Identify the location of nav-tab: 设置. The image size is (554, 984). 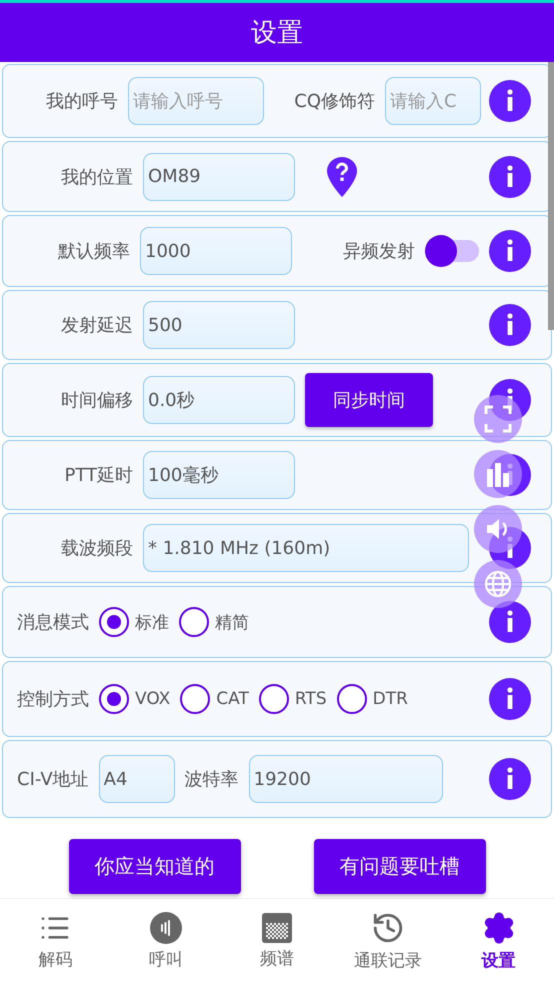
(498, 941).